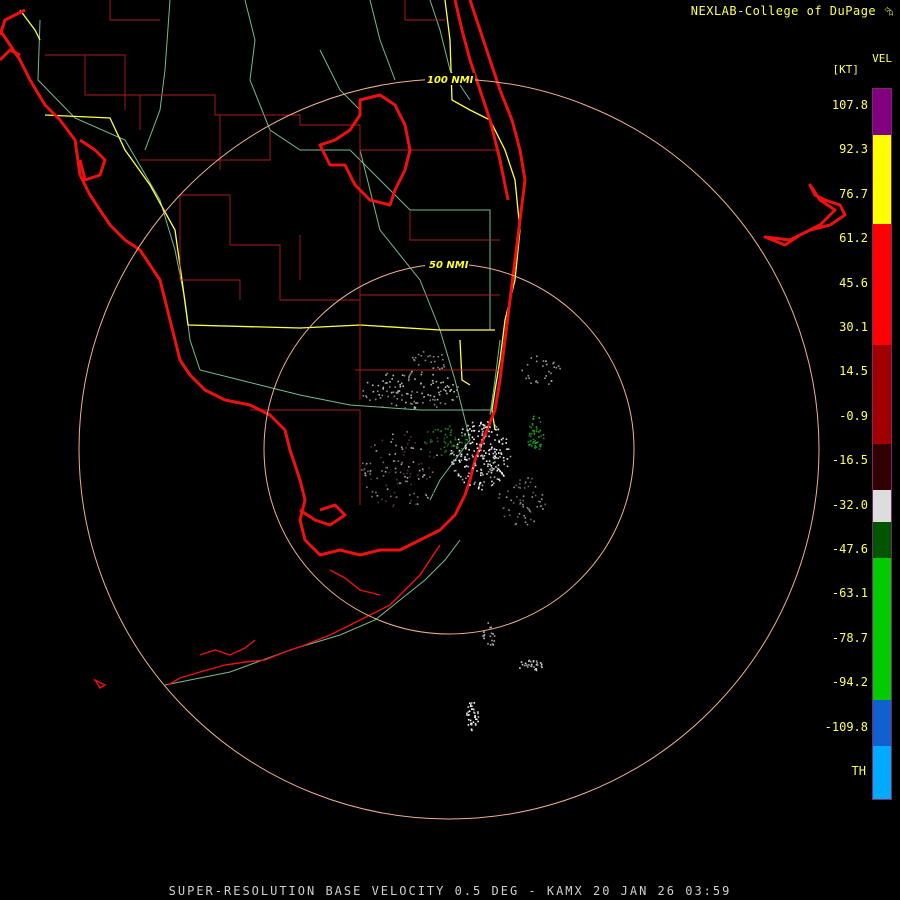 Image resolution: width=900 pixels, height=900 pixels. I want to click on colorbar-tick-label: 107.8, so click(849, 105).